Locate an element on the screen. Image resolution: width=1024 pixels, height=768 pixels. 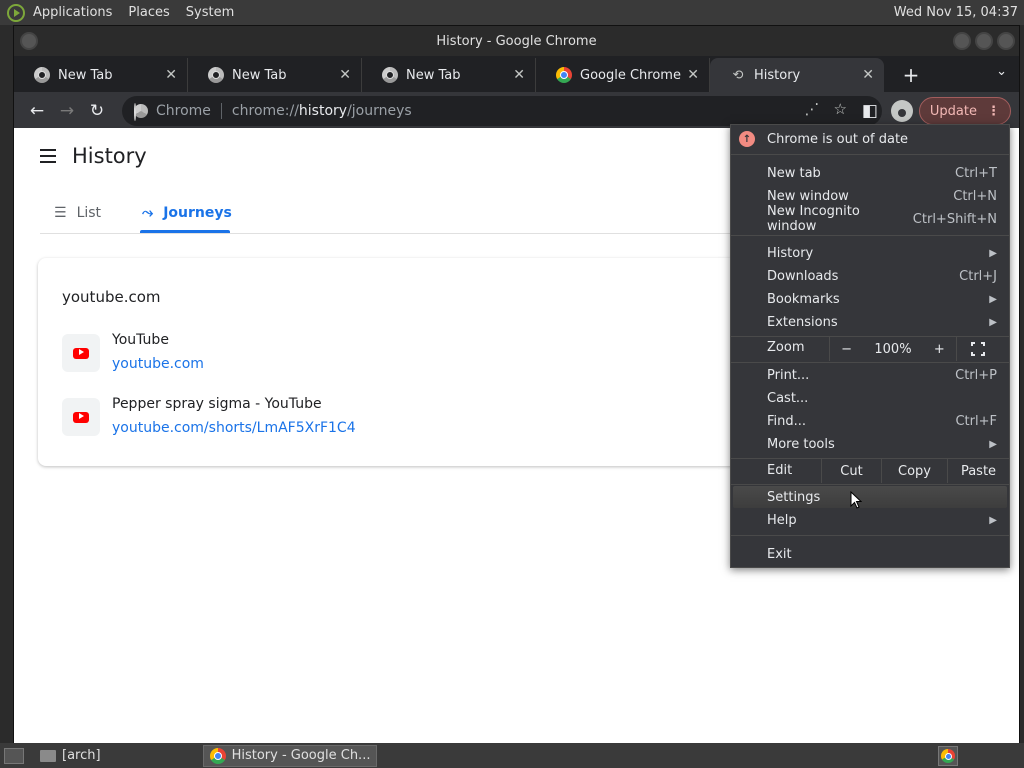
tab-search-chevron-icon: ⌄ is located at coordinates (1001, 71).